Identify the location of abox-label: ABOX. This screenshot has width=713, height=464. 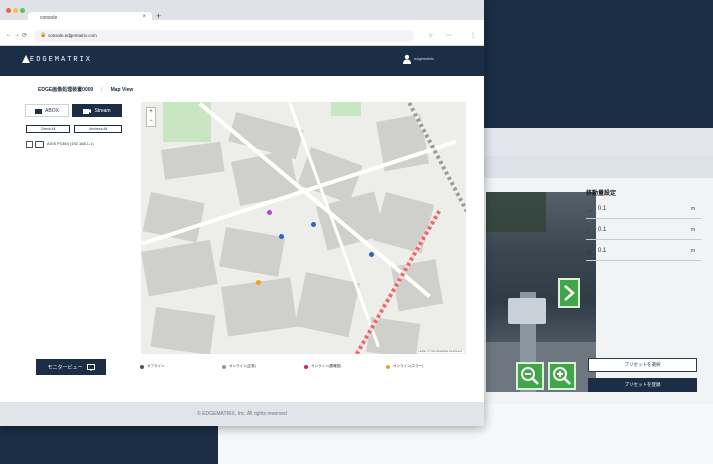
(52, 110).